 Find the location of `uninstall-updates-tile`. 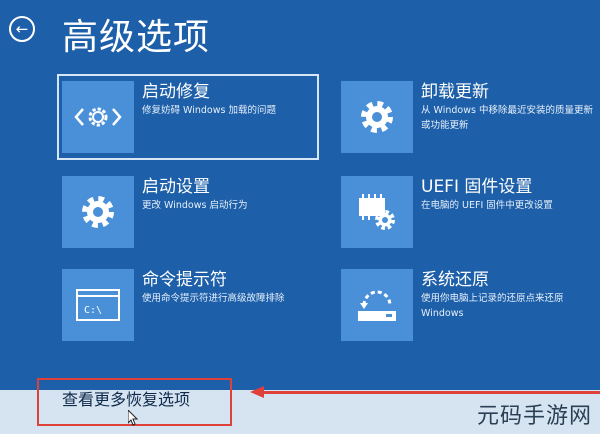

uninstall-updates-tile is located at coordinates (377, 117).